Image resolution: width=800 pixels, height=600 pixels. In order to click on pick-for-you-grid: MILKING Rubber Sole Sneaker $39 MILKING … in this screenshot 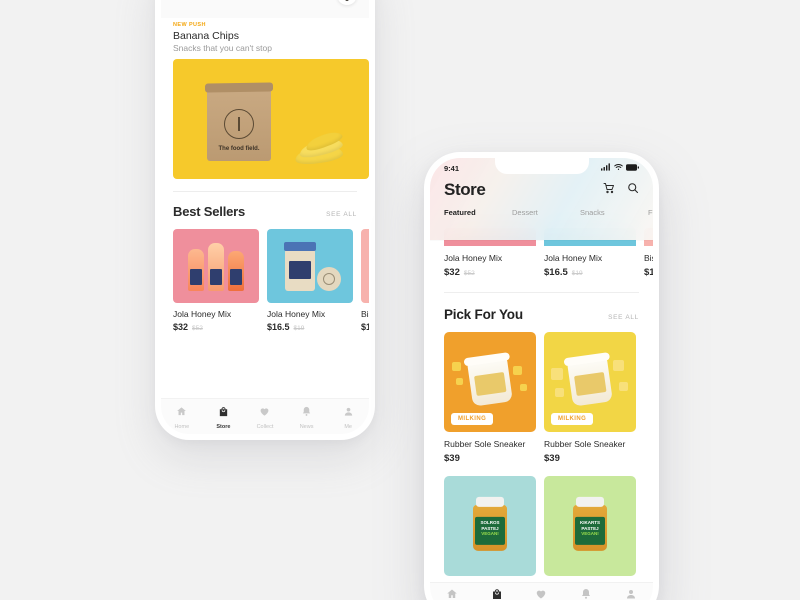, I will do `click(541, 393)`.